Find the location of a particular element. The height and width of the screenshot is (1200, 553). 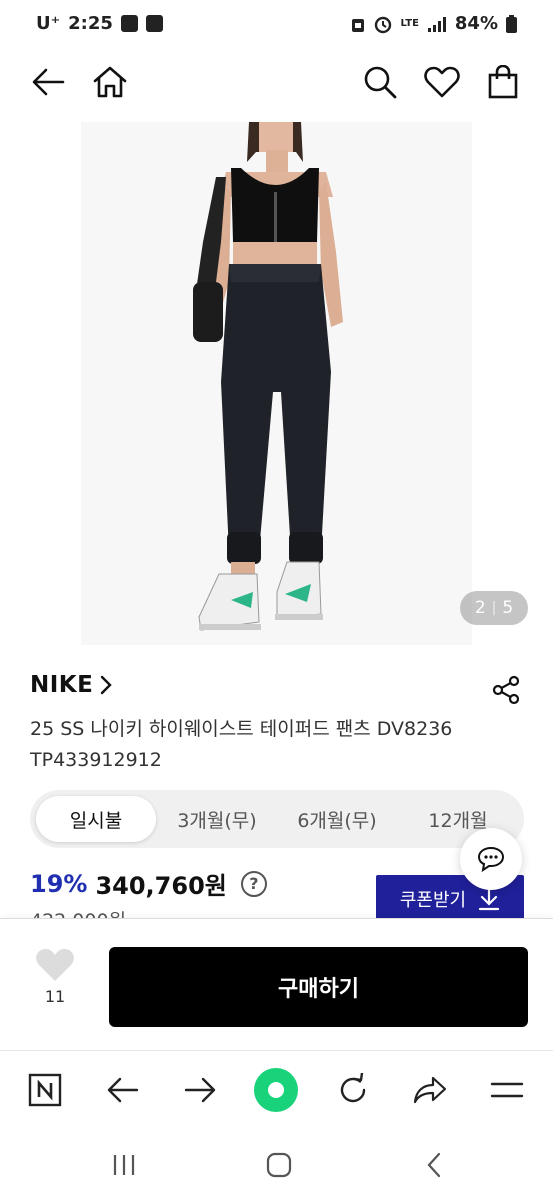

refresh-button is located at coordinates (353, 1090).